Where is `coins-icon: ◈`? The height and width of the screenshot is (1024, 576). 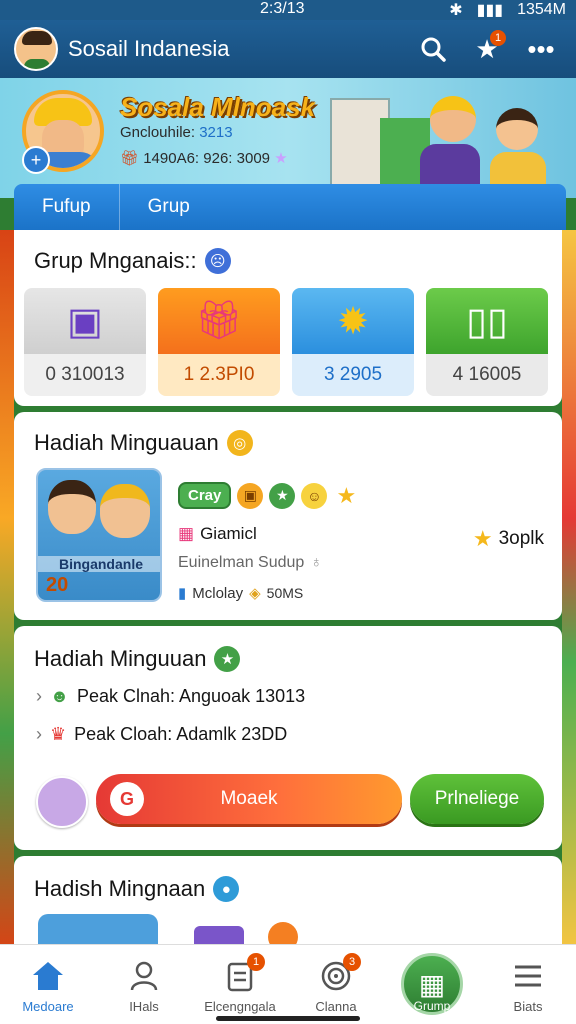
coins-icon: ◈ is located at coordinates (255, 593).